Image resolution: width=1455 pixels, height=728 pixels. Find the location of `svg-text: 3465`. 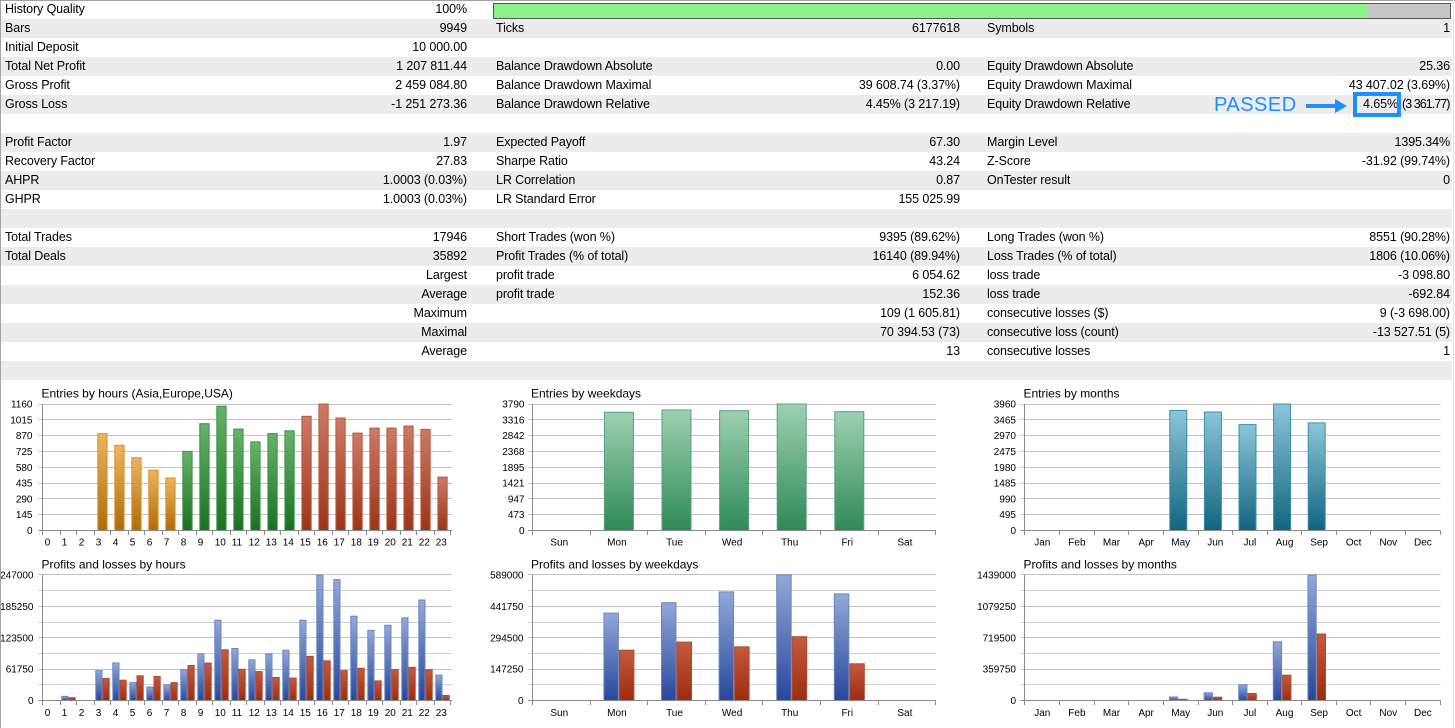

svg-text: 3465 is located at coordinates (1005, 420).